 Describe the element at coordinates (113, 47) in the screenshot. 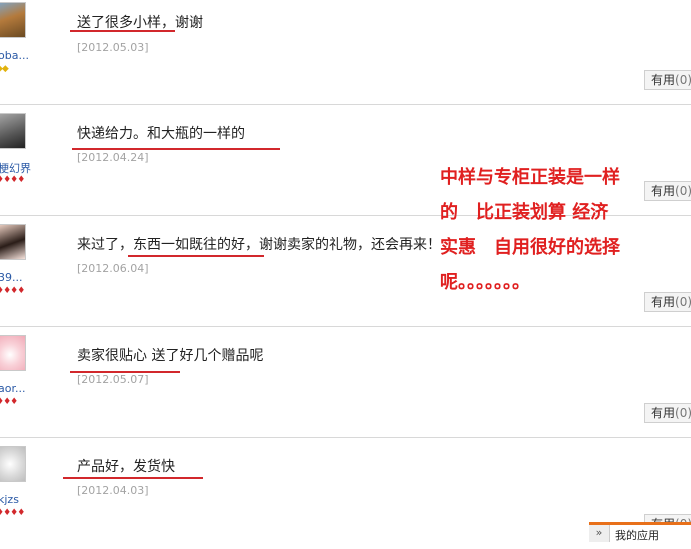

I see `review-date: [2012.05.03]` at that location.